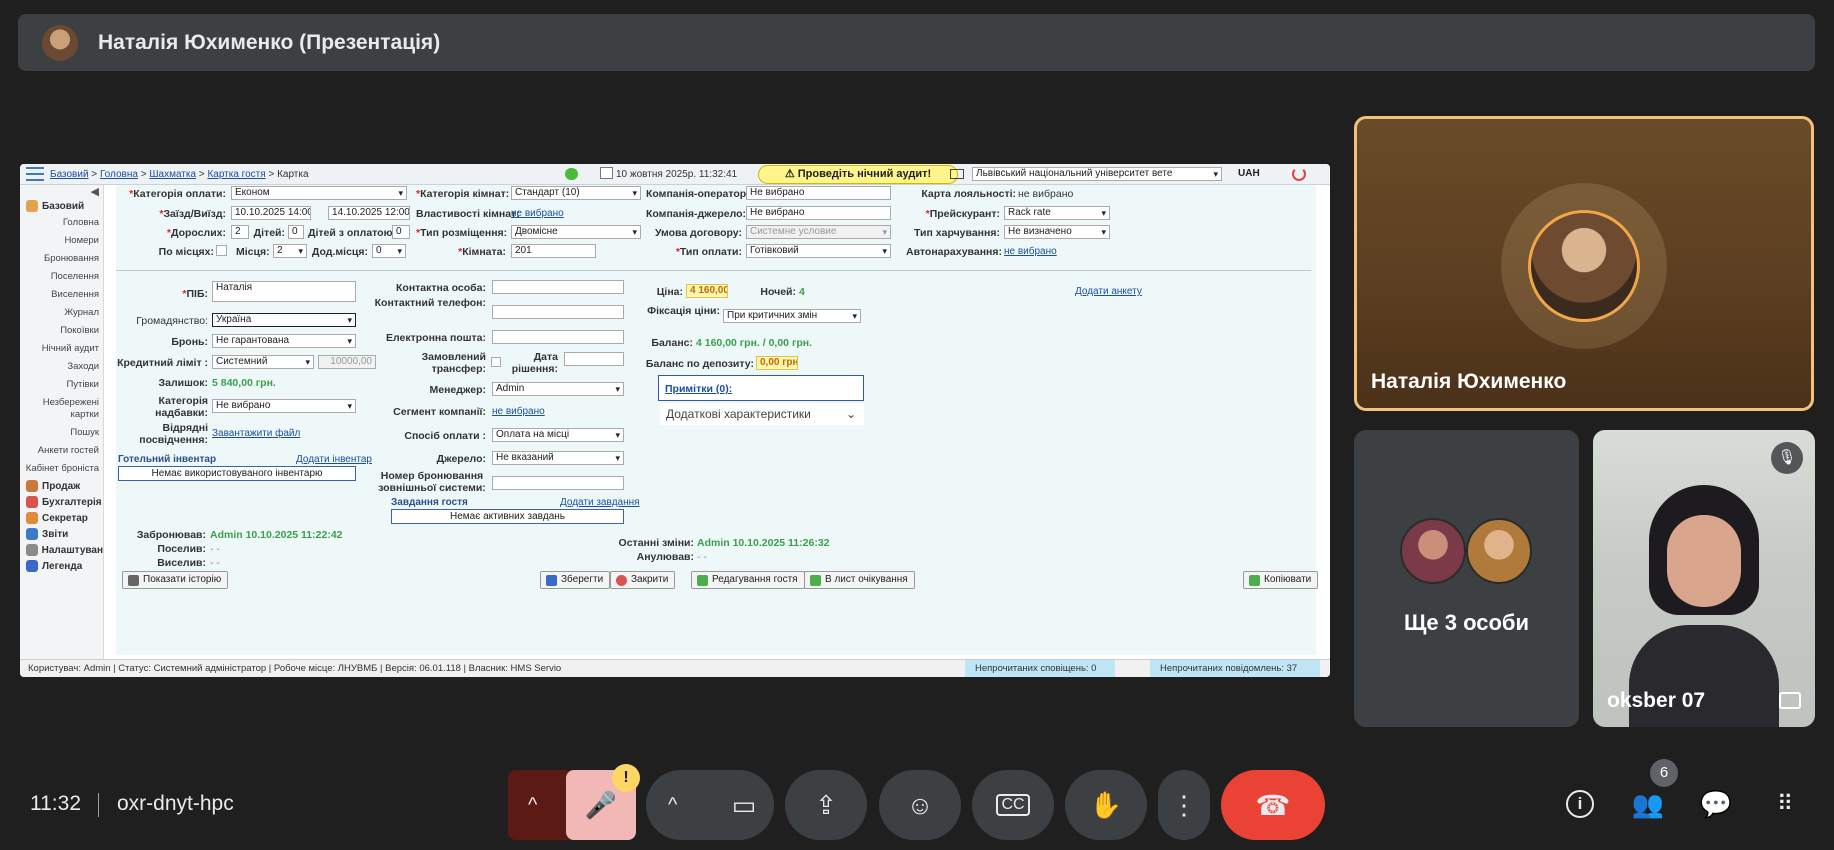 Image resolution: width=1834 pixels, height=850 pixels. Describe the element at coordinates (957, 174) in the screenshot. I see `monitor-icon` at that location.